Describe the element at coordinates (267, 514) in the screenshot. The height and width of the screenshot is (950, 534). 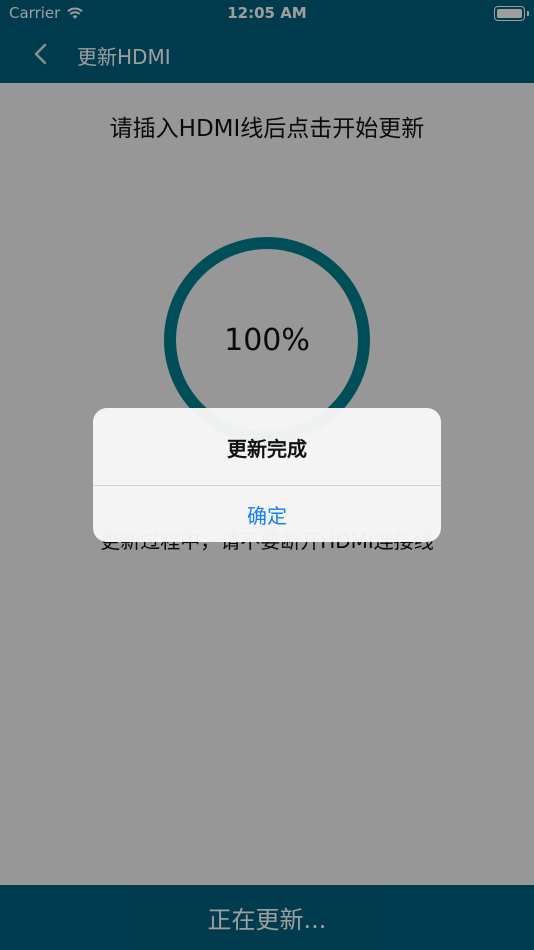
I see `confirm-button: 确定` at that location.